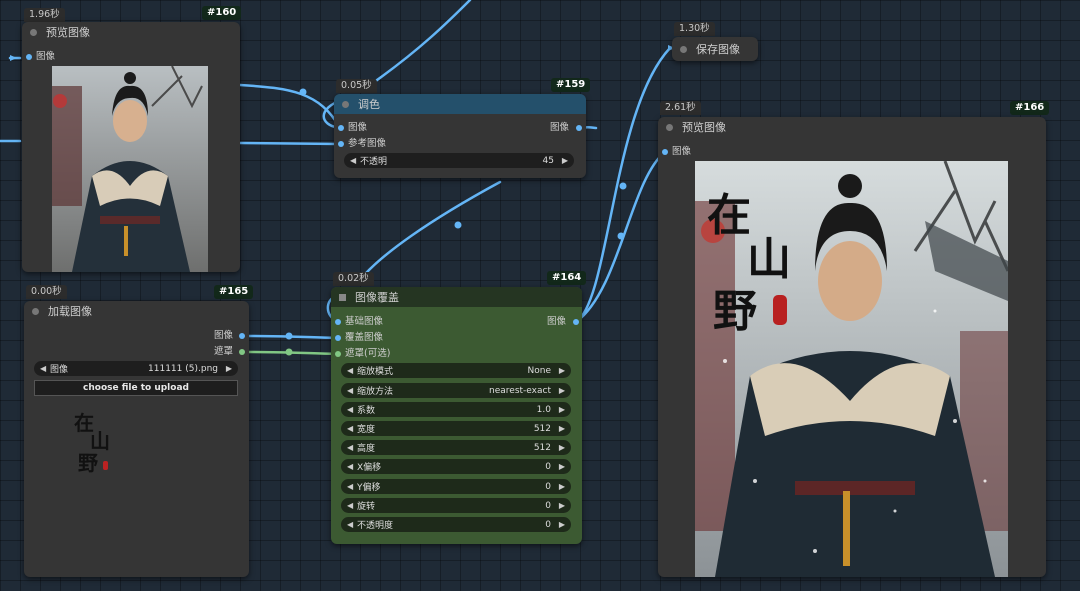  What do you see at coordinates (367, 143) in the screenshot?
I see `input-slot-label: 参考图像` at bounding box center [367, 143].